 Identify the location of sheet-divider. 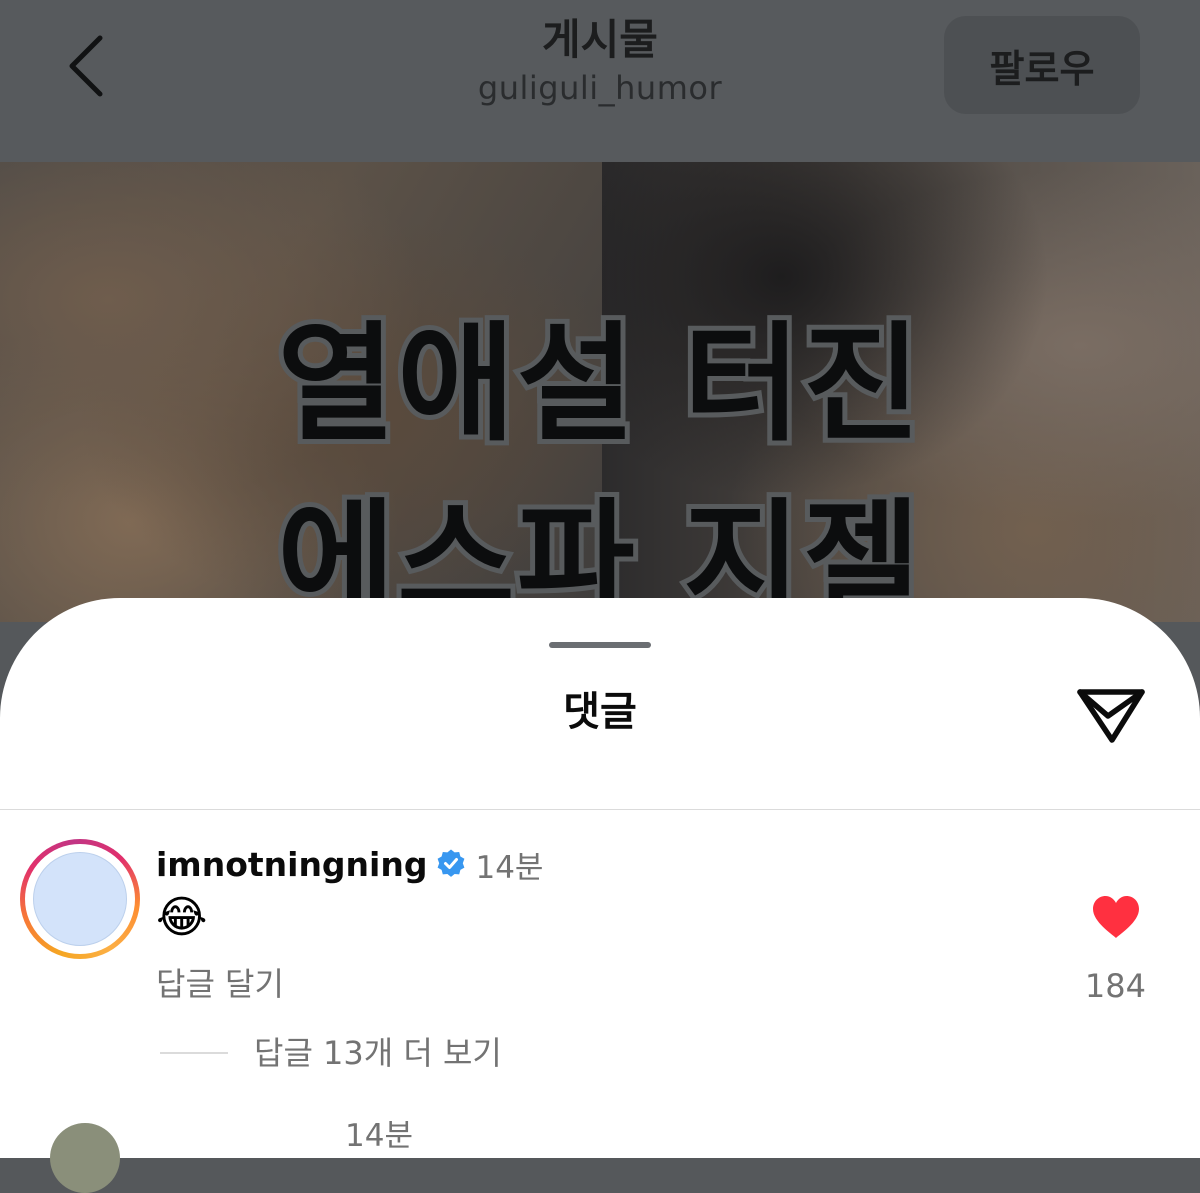
(600, 809).